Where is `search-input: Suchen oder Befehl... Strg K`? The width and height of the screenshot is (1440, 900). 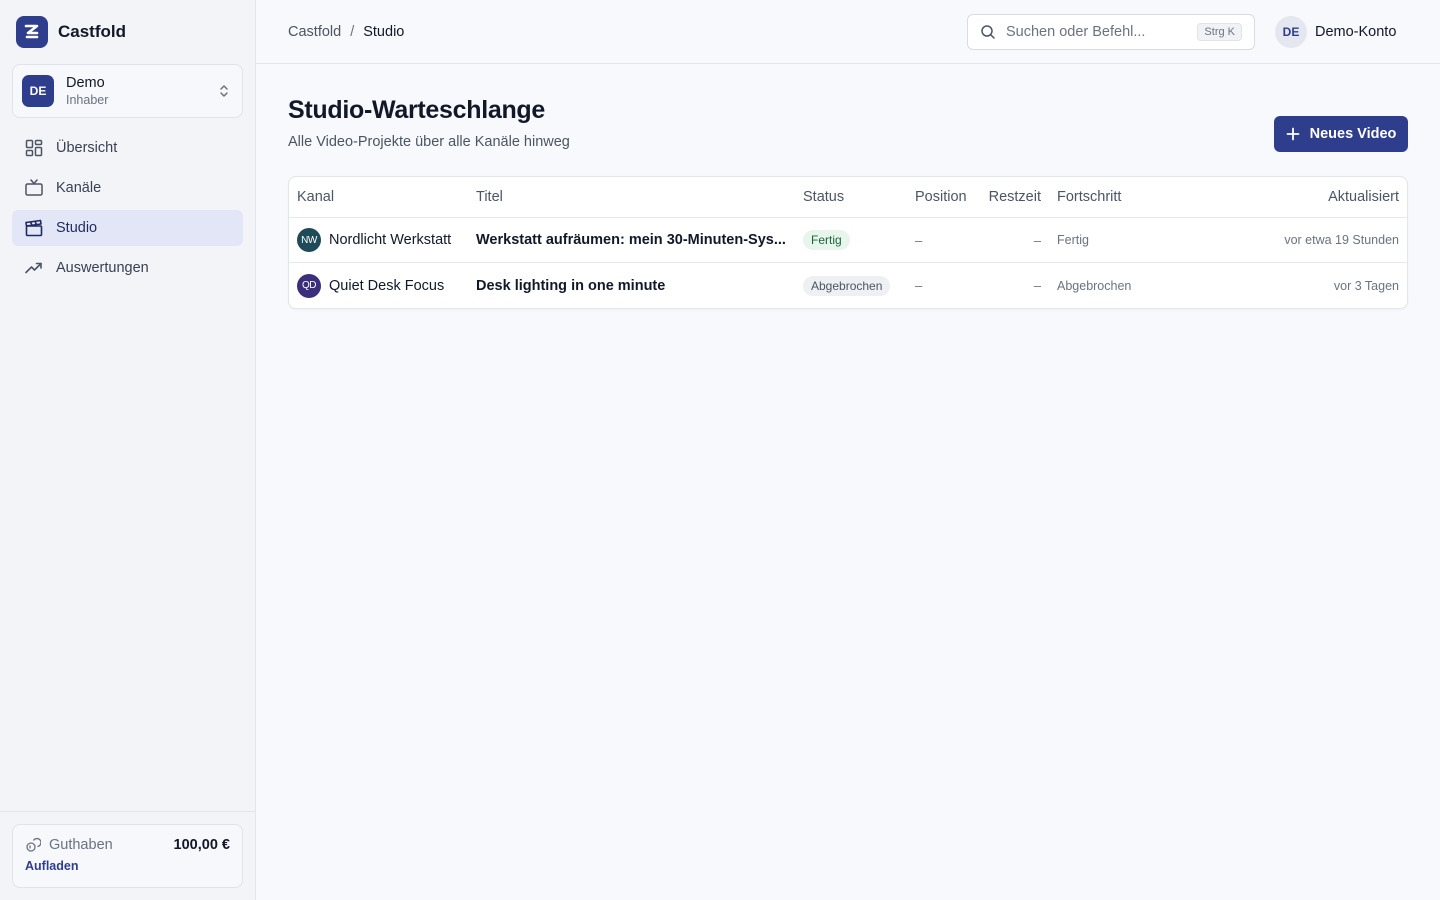
search-input: Suchen oder Befehl... Strg K is located at coordinates (1111, 32).